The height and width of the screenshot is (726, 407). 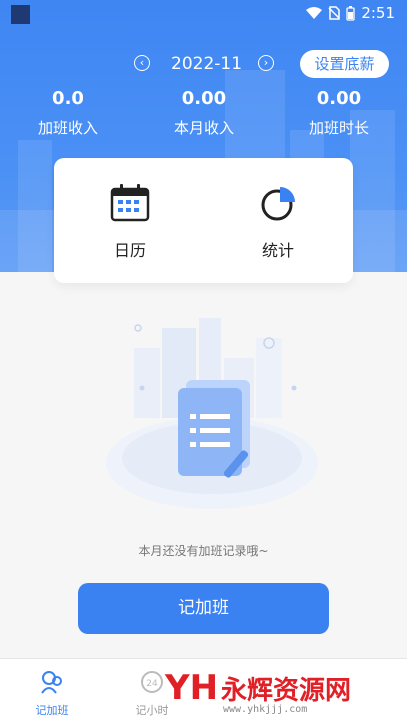 I want to click on calendar-icon, so click(x=130, y=203).